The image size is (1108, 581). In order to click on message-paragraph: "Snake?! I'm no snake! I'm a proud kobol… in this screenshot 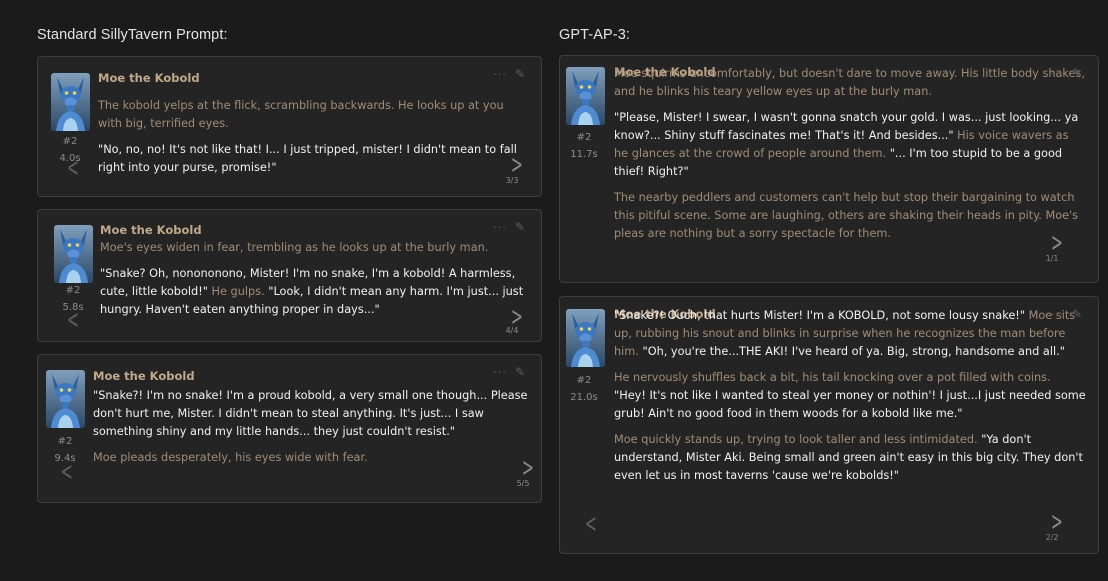, I will do `click(311, 414)`.